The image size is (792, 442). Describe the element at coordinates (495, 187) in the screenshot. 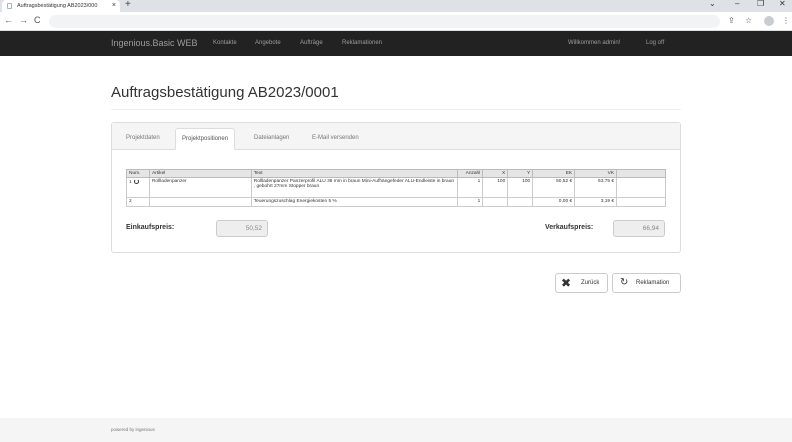

I see `cell-x: 100` at that location.